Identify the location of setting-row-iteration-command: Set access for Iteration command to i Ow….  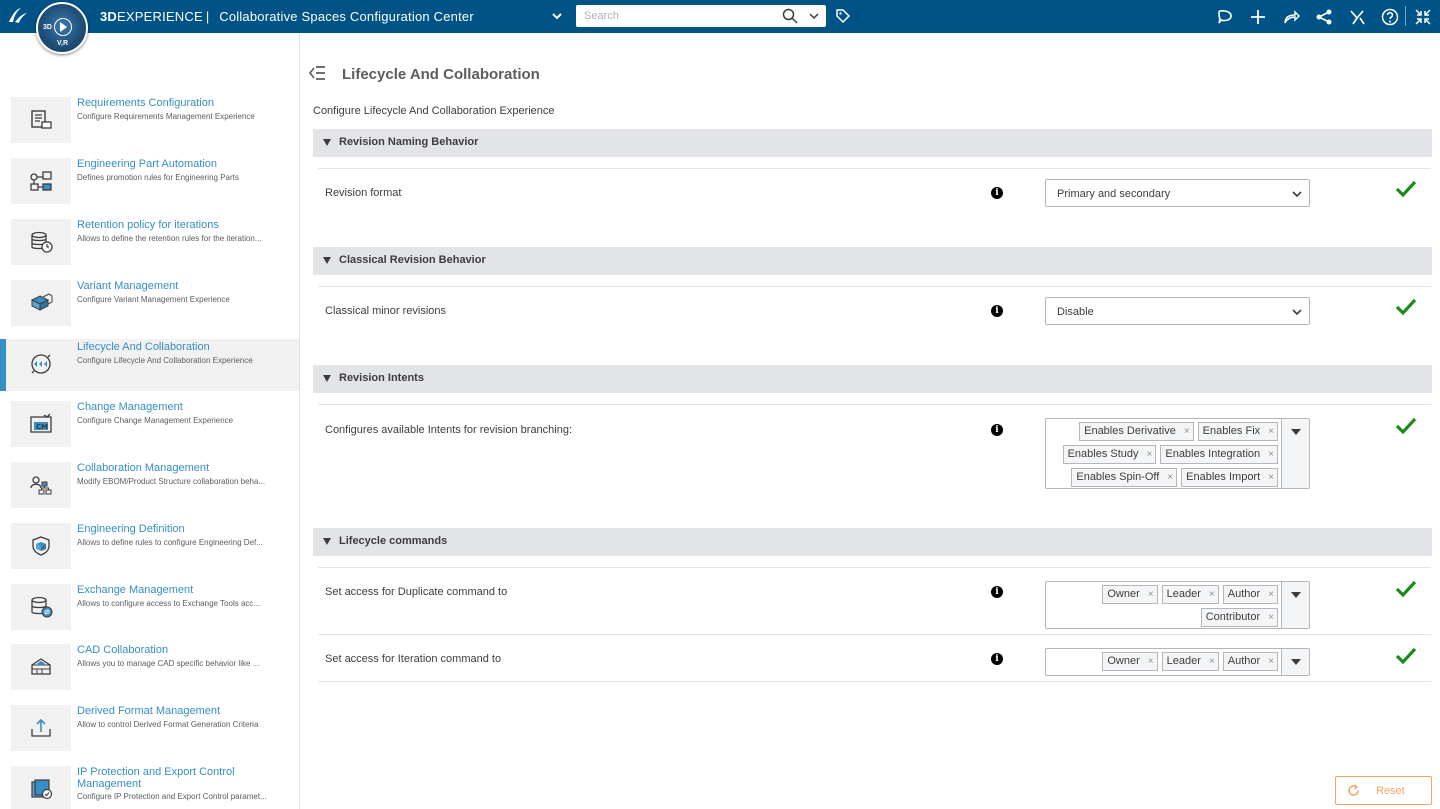
(874, 658).